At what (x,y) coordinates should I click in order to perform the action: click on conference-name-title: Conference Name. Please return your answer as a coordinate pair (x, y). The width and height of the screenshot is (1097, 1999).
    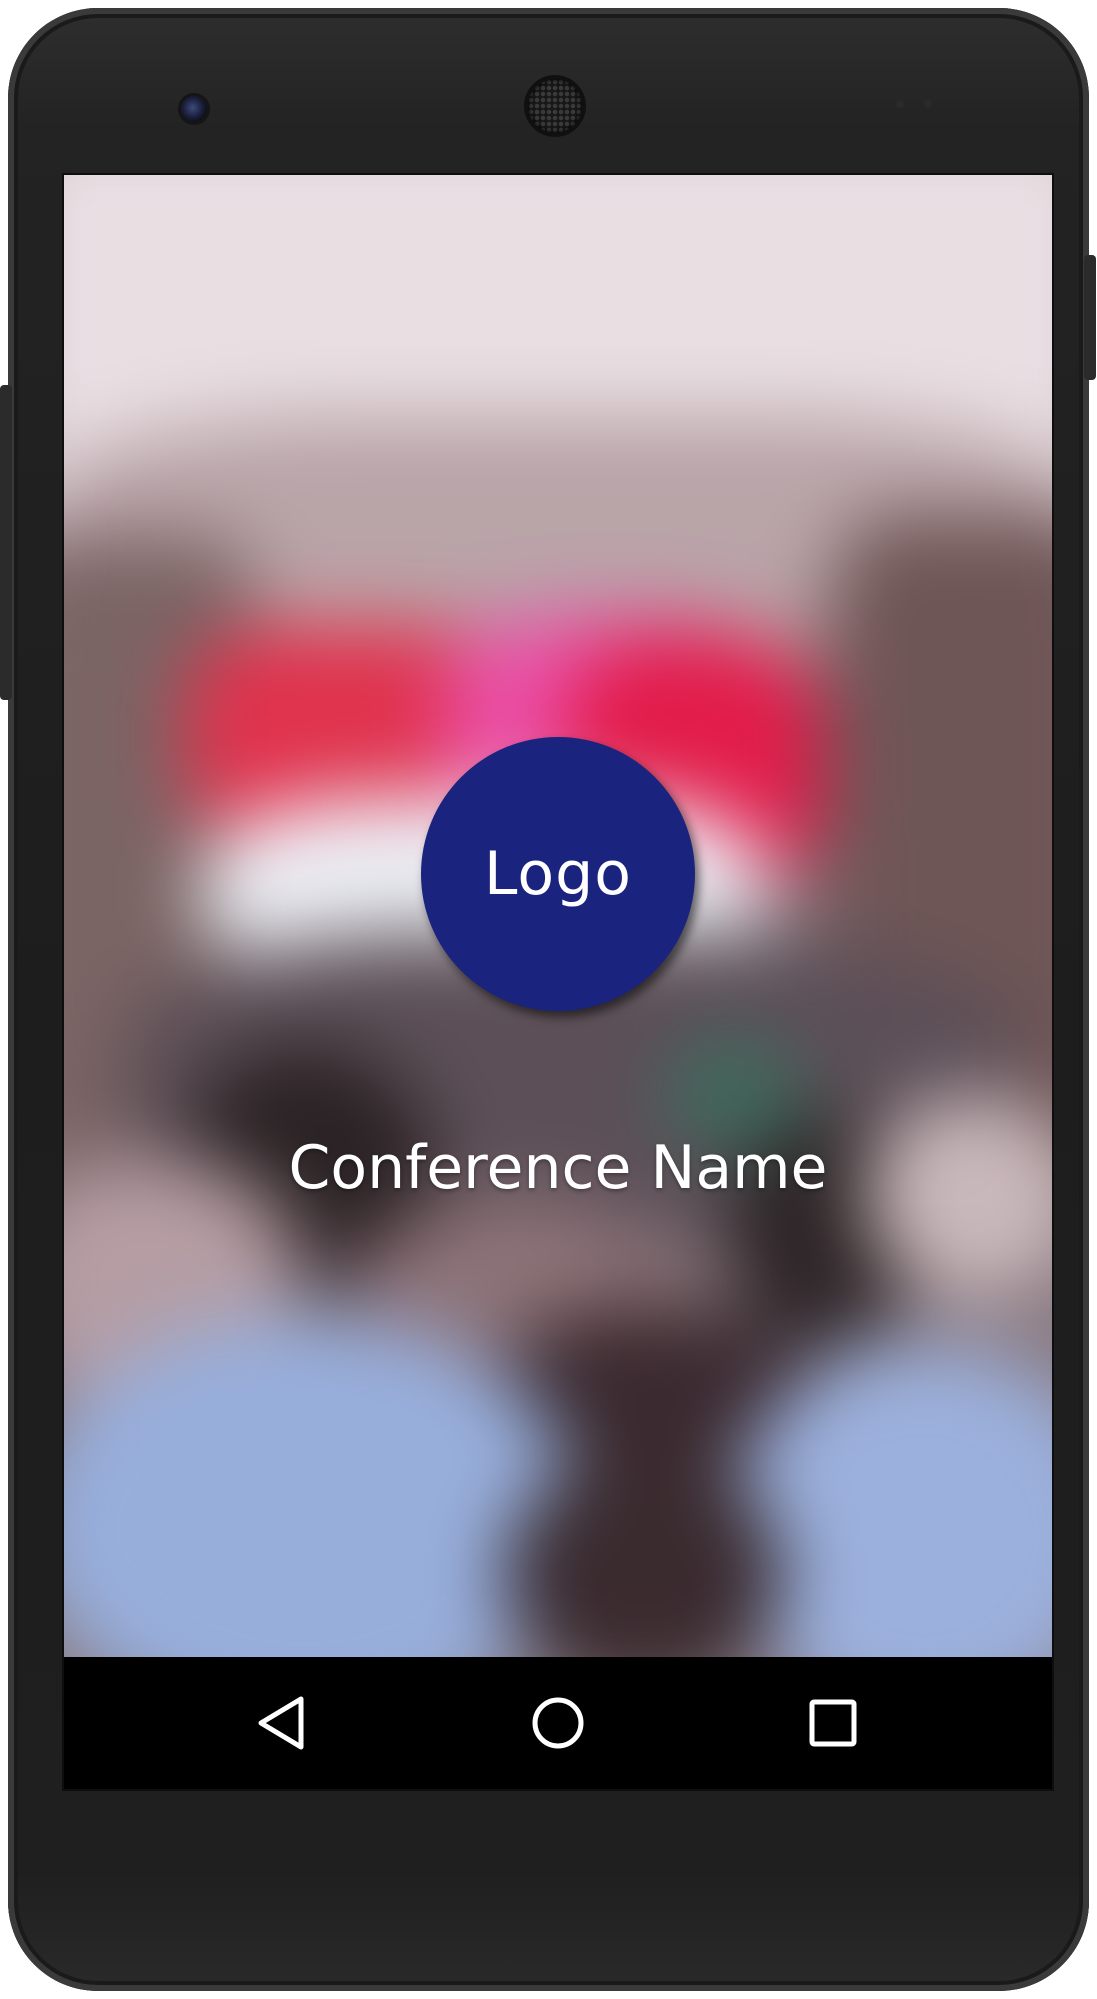
    Looking at the image, I should click on (558, 1168).